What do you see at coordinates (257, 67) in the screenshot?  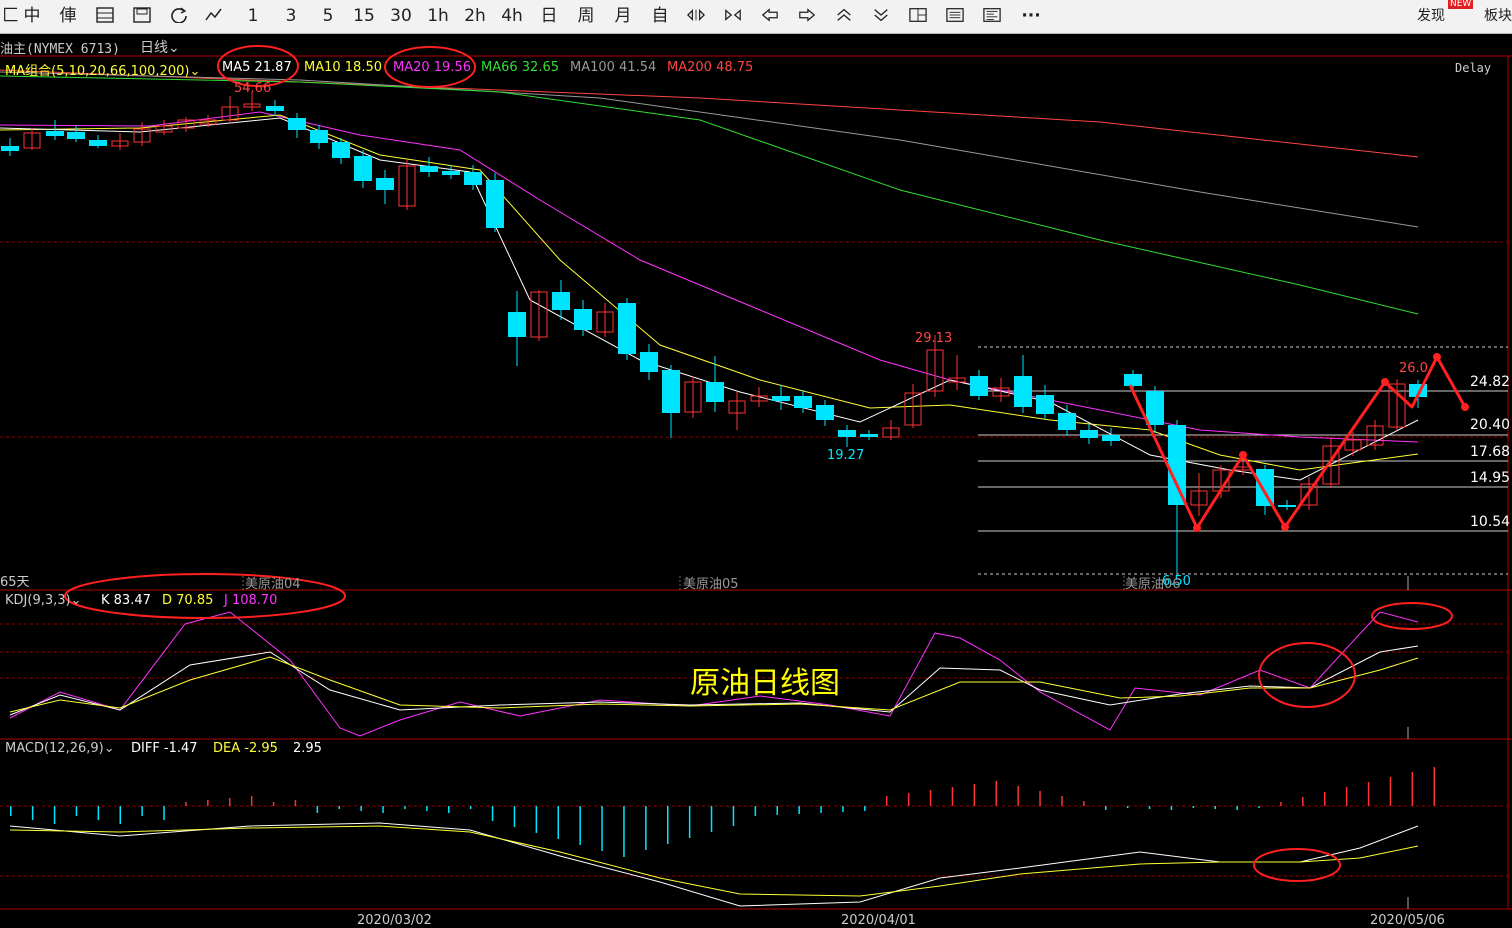 I see `ma5-value: MA5 21.87` at bounding box center [257, 67].